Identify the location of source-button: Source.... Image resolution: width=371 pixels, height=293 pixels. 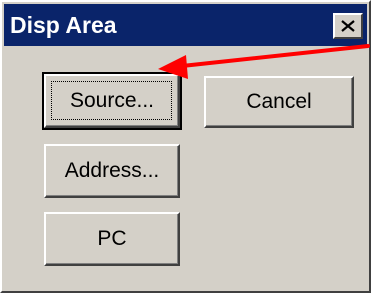
(112, 101).